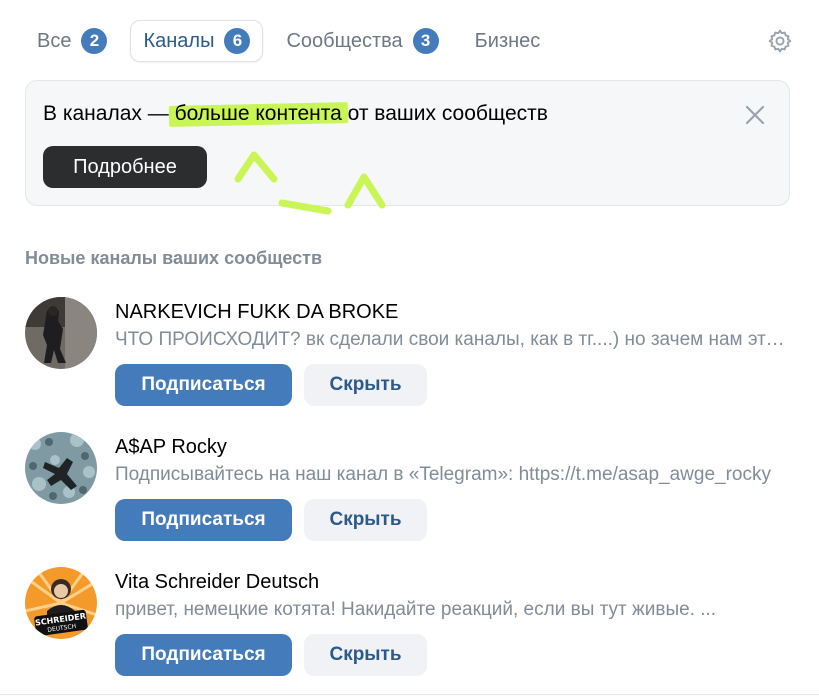 The height and width of the screenshot is (698, 819). Describe the element at coordinates (780, 41) in the screenshot. I see `gear-icon` at that location.